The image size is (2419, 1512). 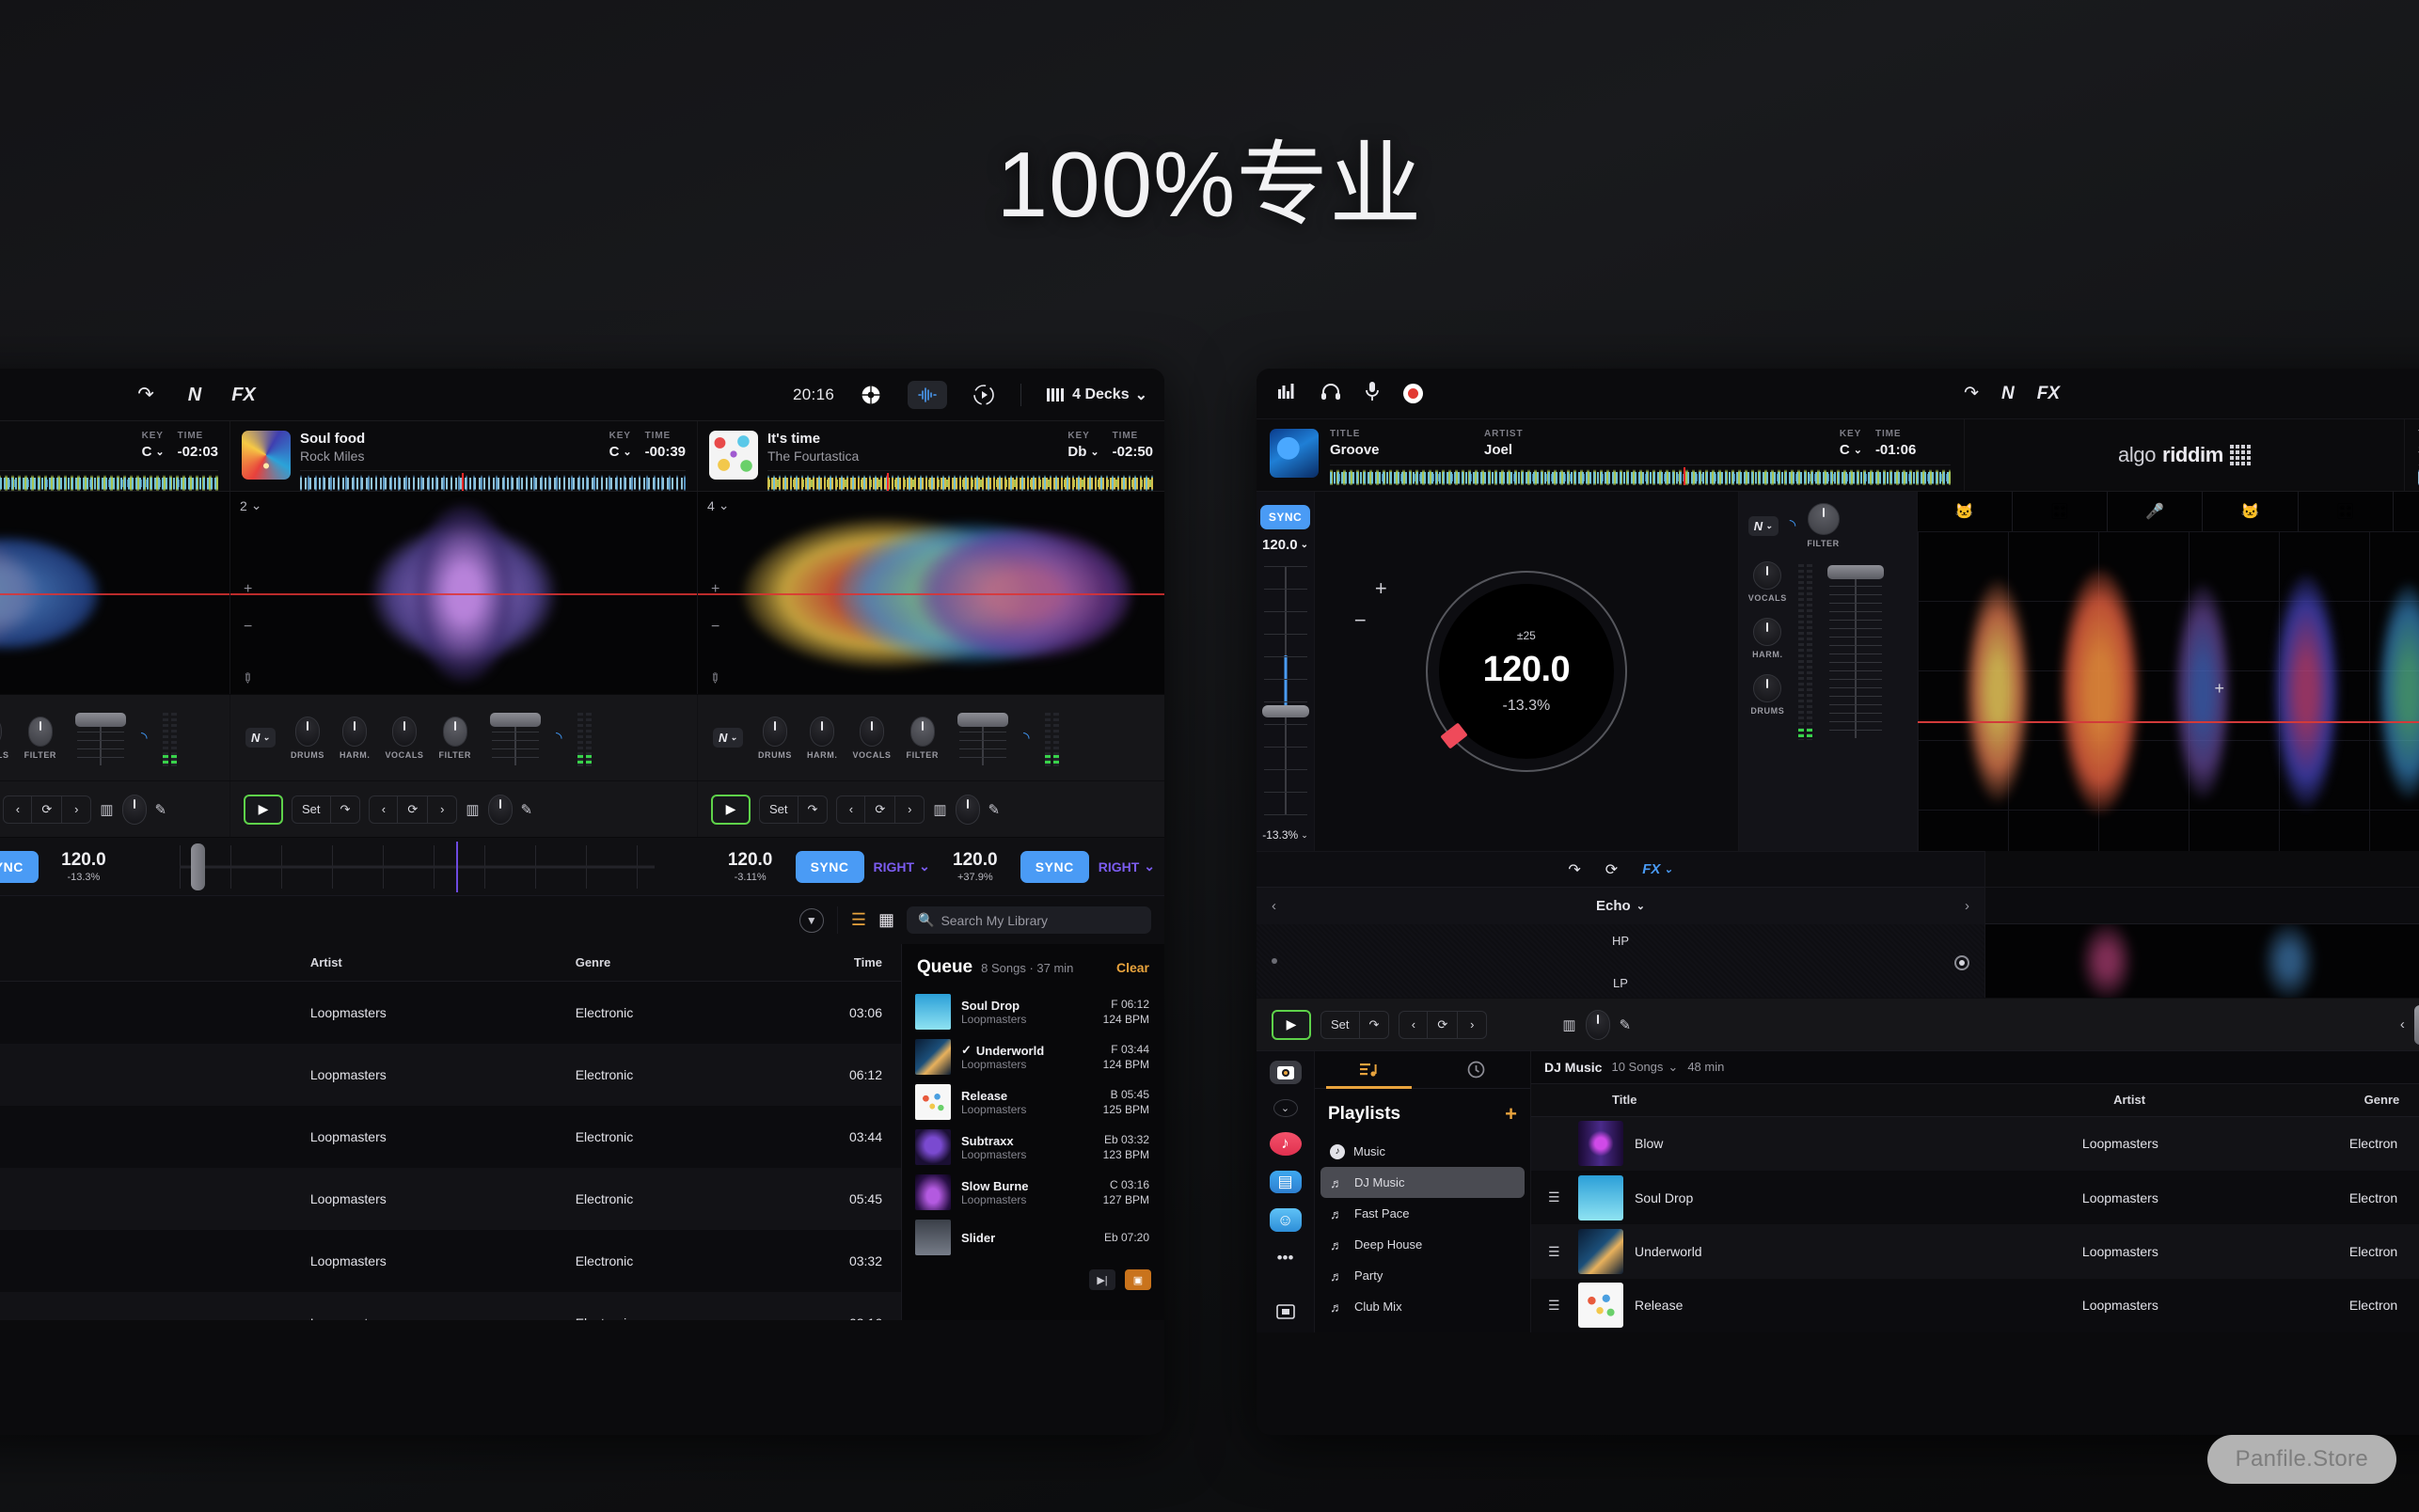 What do you see at coordinates (871, 395) in the screenshot?
I see `globe-icon` at bounding box center [871, 395].